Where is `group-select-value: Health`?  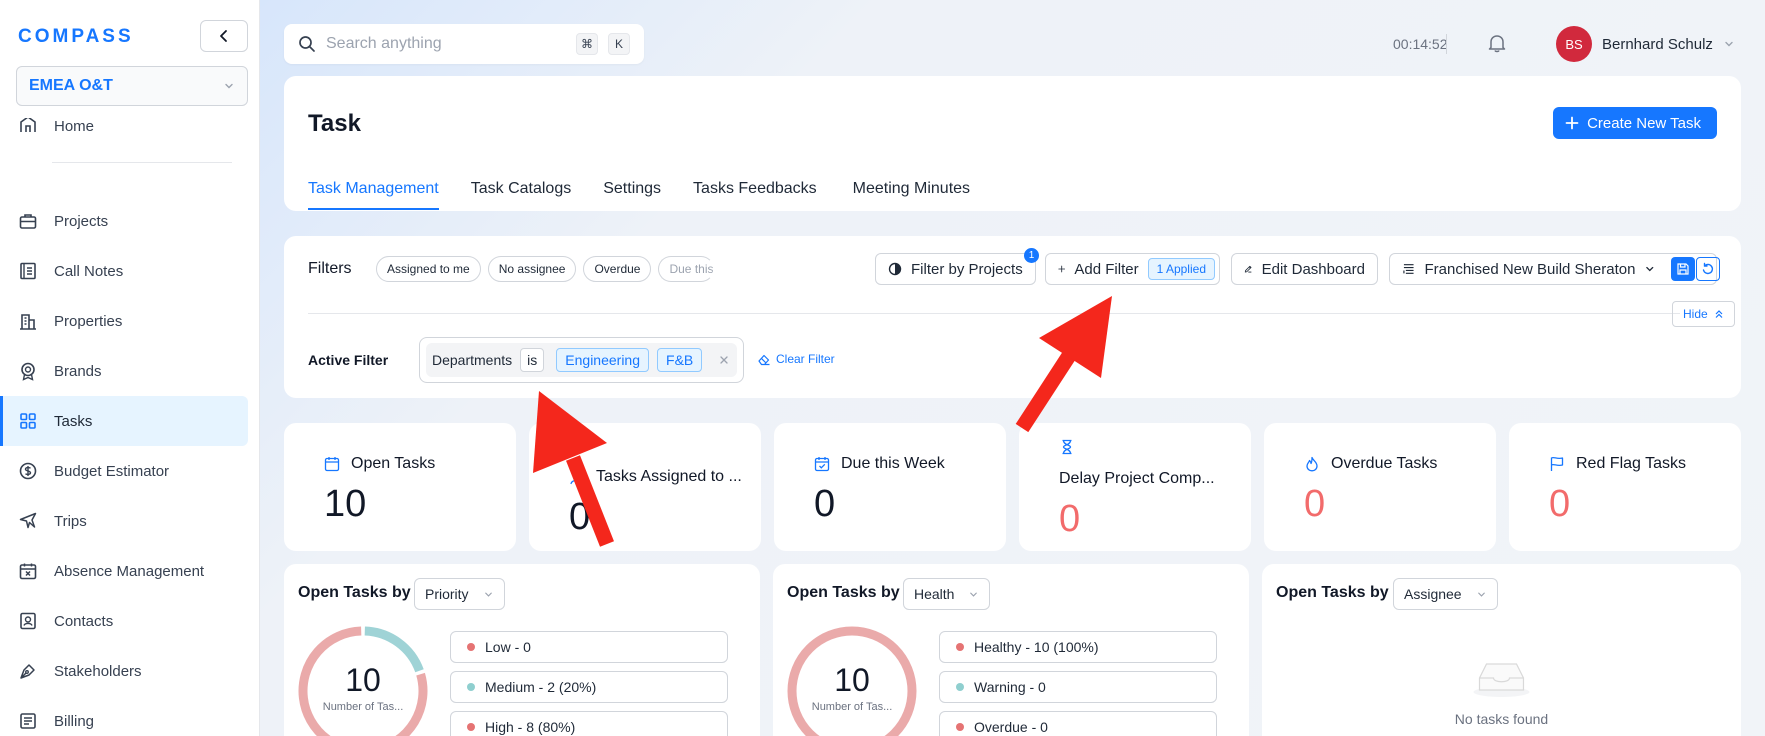 group-select-value: Health is located at coordinates (934, 594).